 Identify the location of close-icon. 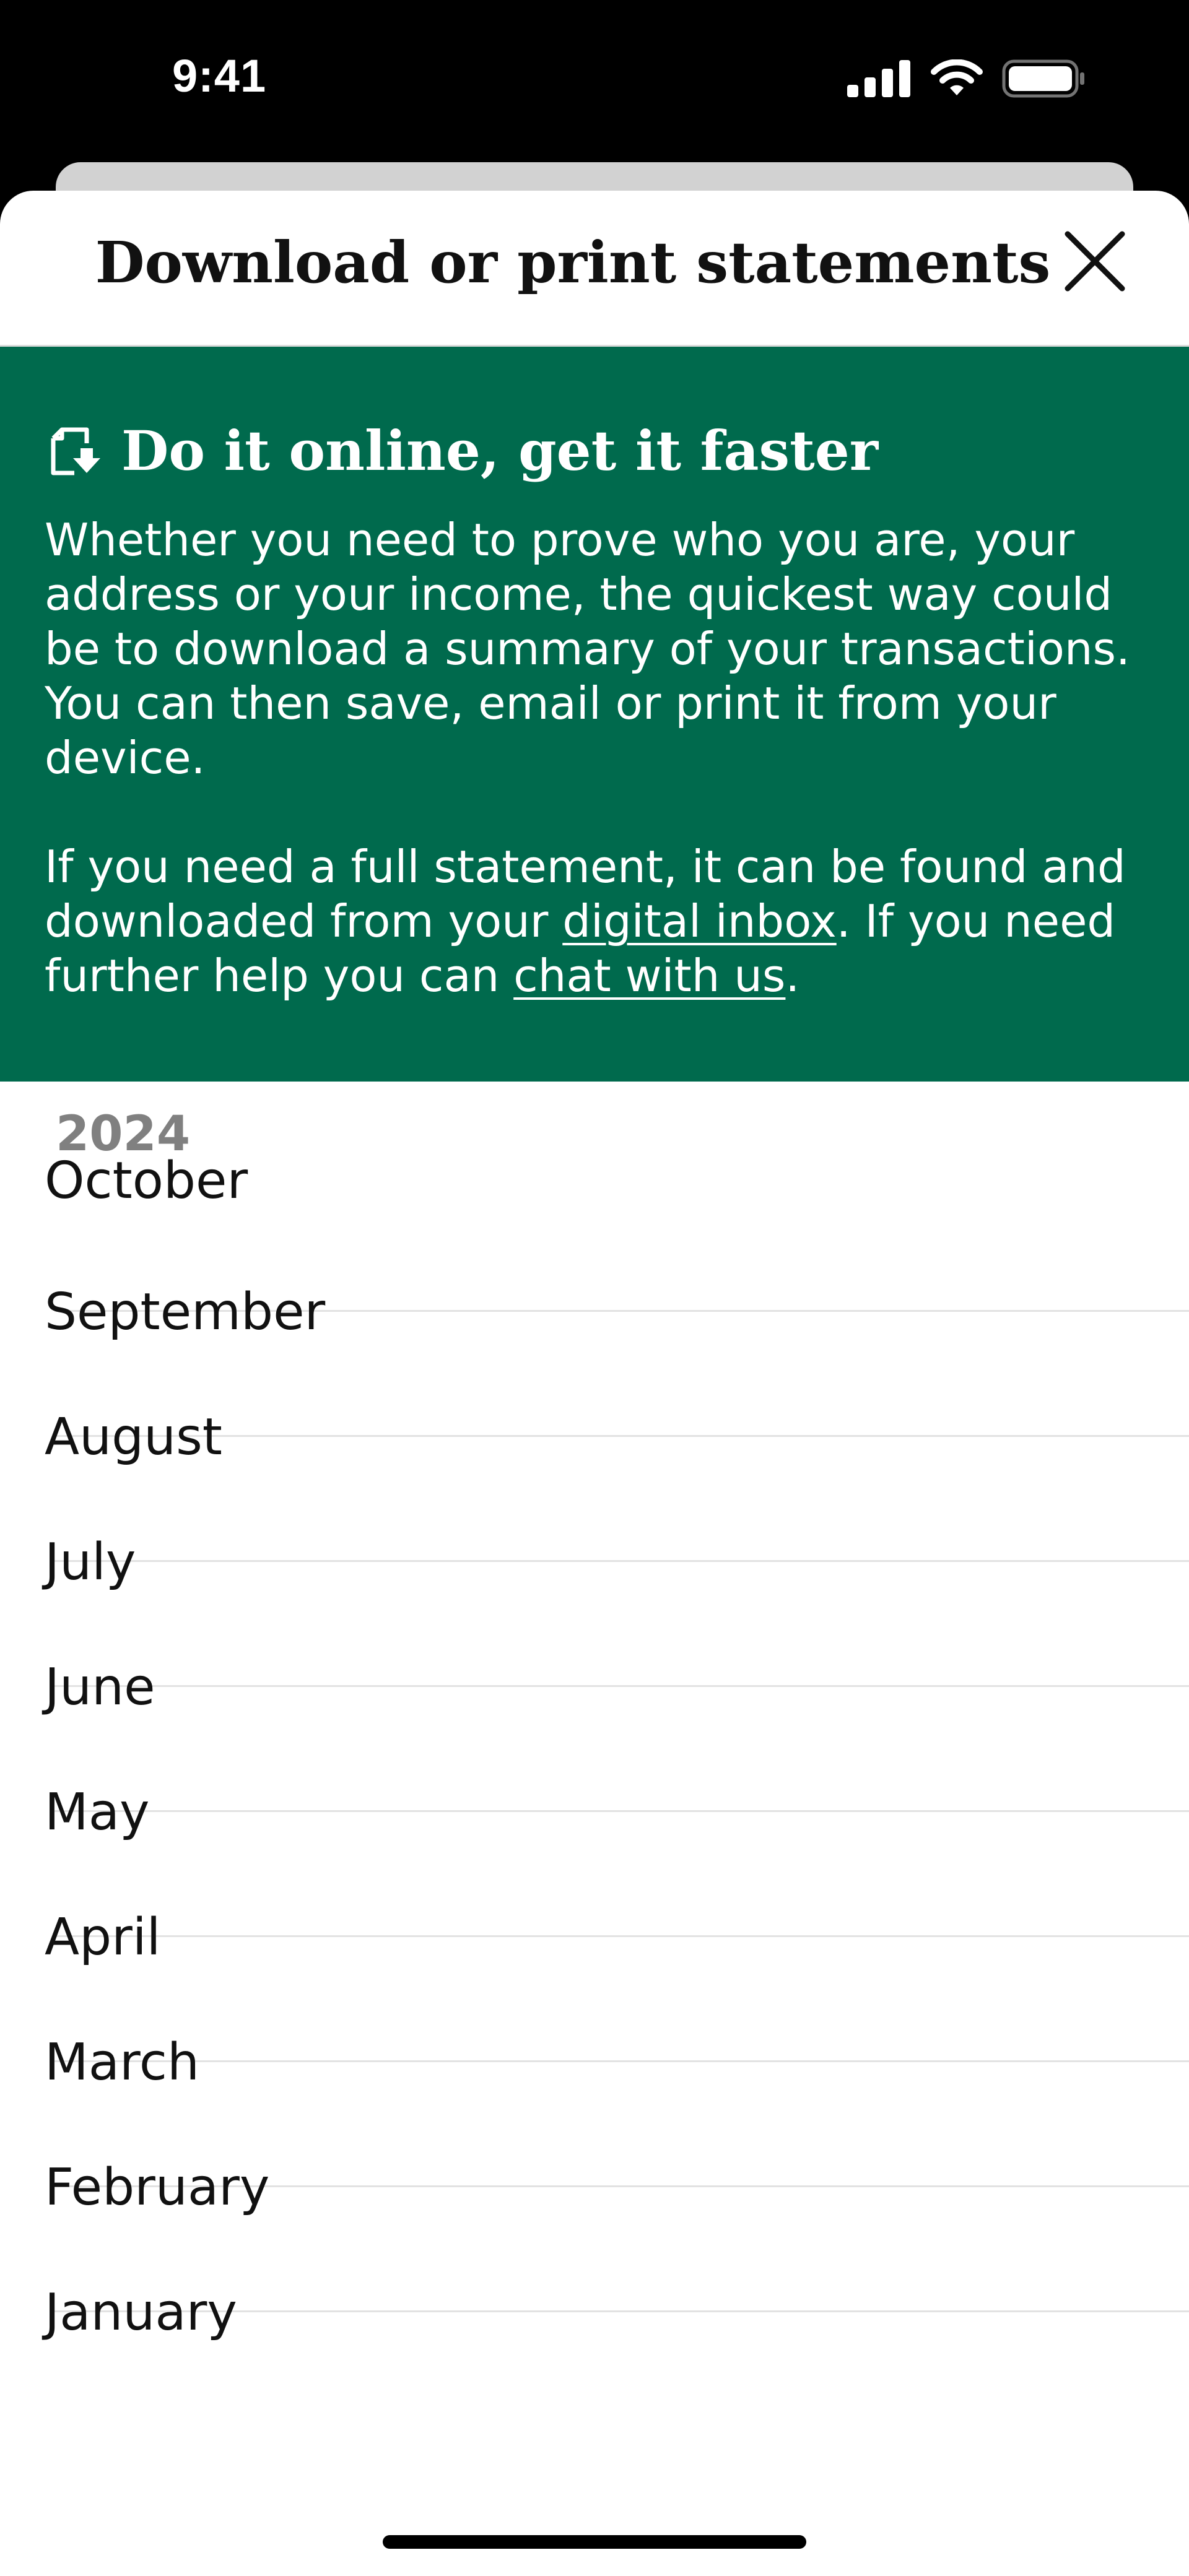
(1095, 261).